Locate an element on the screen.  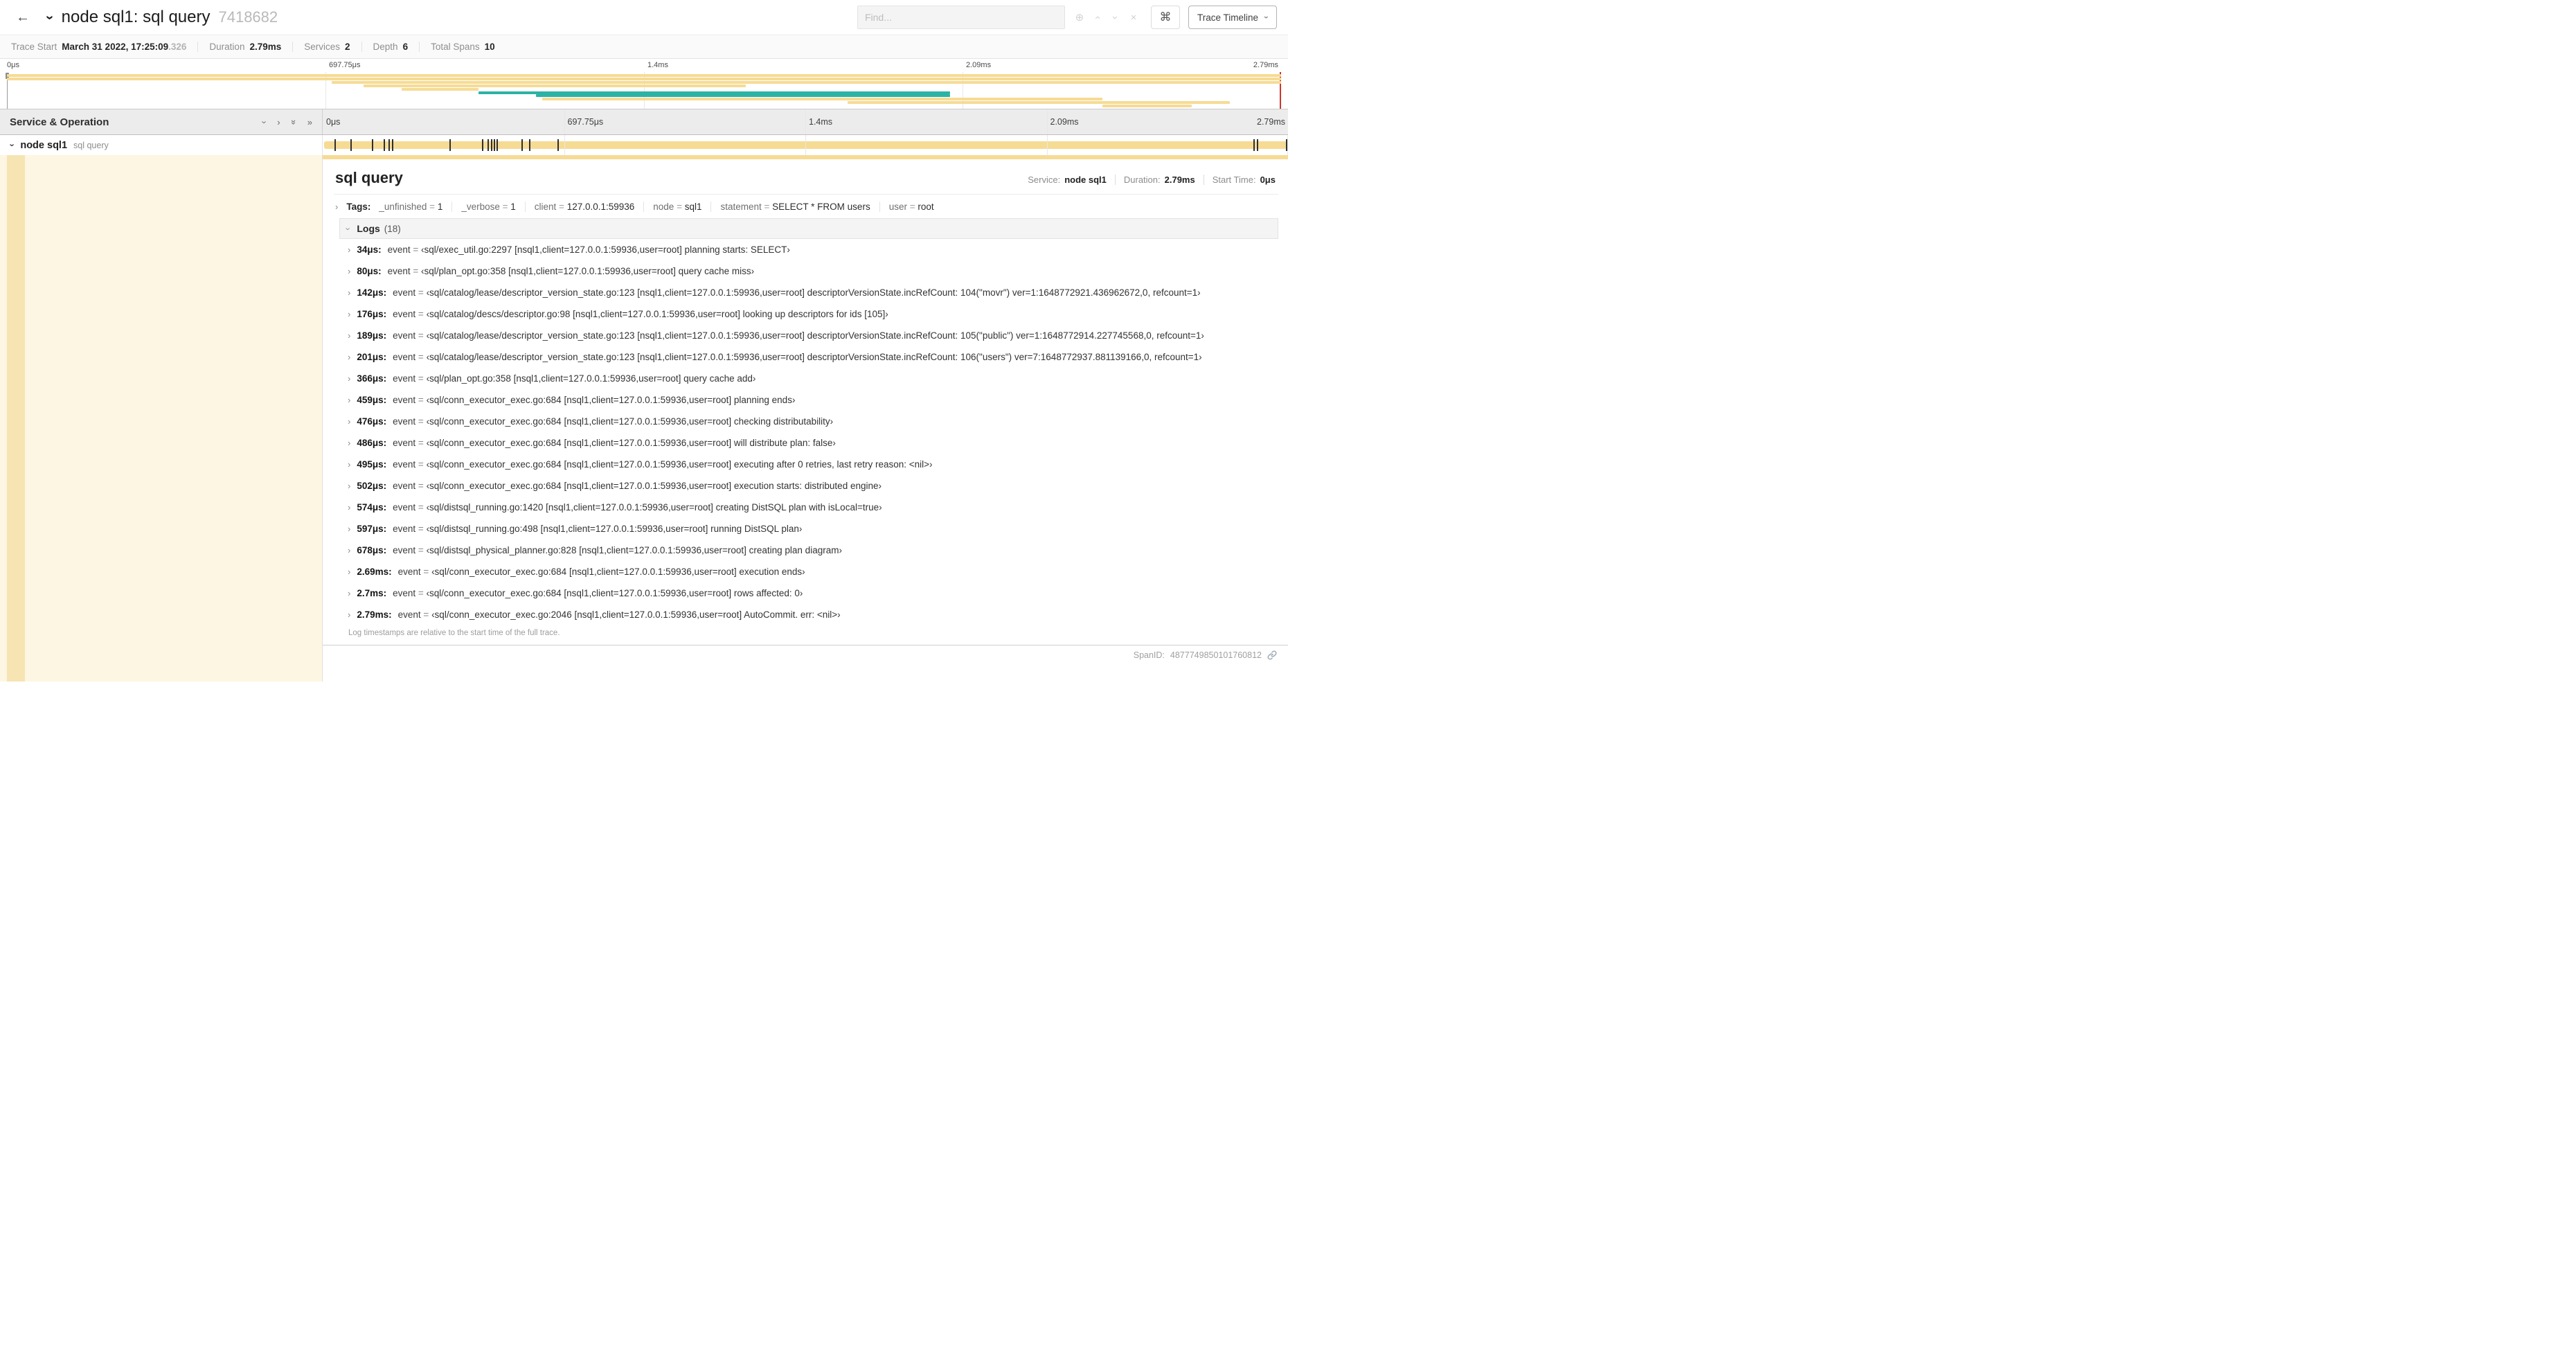
summary-value: 2 is located at coordinates (348, 47).